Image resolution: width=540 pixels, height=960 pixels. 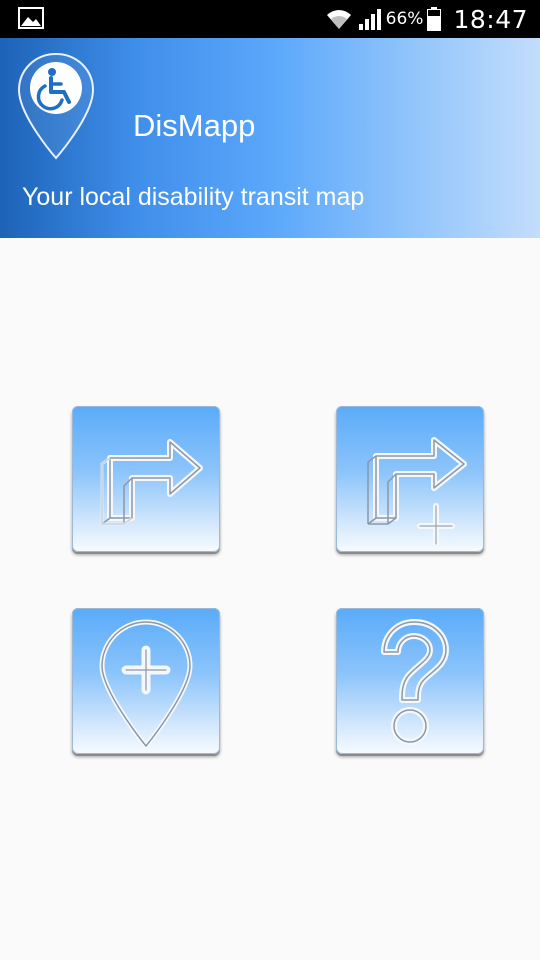 What do you see at coordinates (338, 19) in the screenshot?
I see `wifi-icon` at bounding box center [338, 19].